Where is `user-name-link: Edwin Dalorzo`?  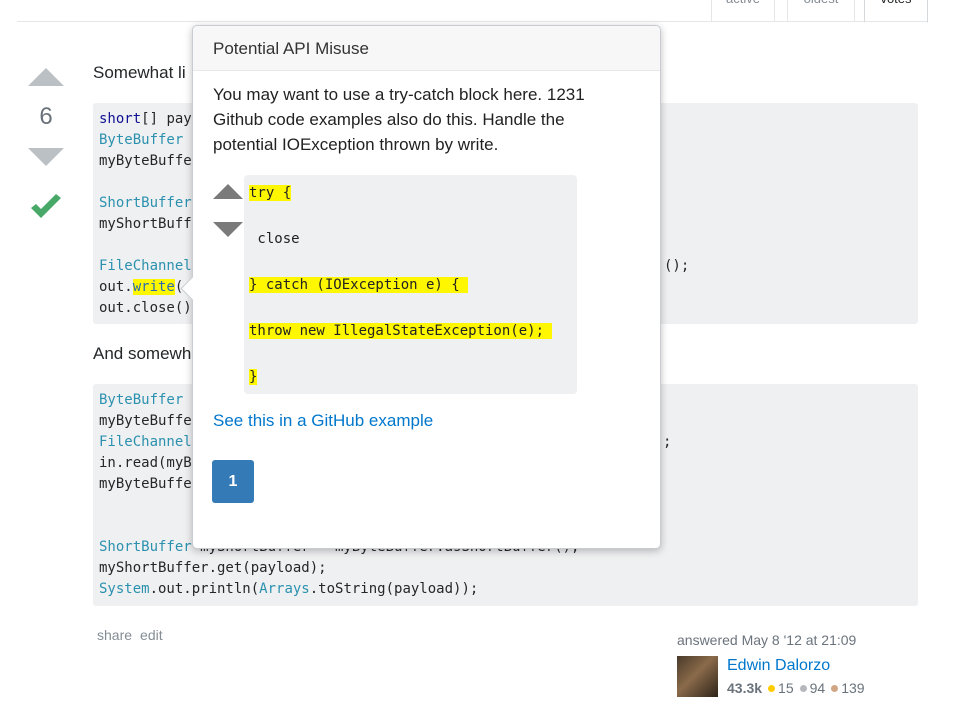 user-name-link: Edwin Dalorzo is located at coordinates (778, 666).